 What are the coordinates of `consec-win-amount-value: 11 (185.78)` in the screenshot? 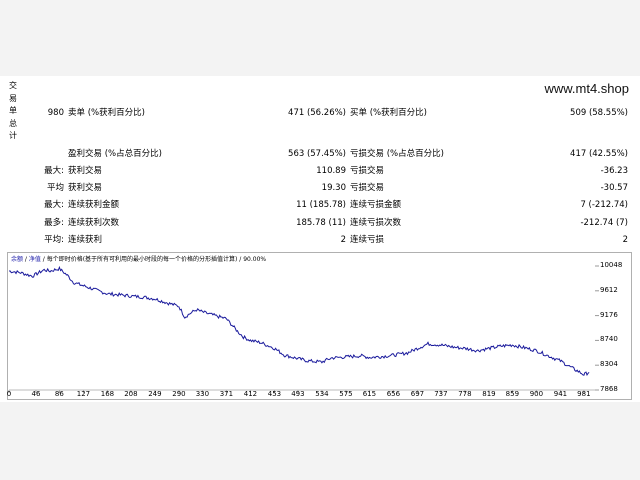 It's located at (321, 205).